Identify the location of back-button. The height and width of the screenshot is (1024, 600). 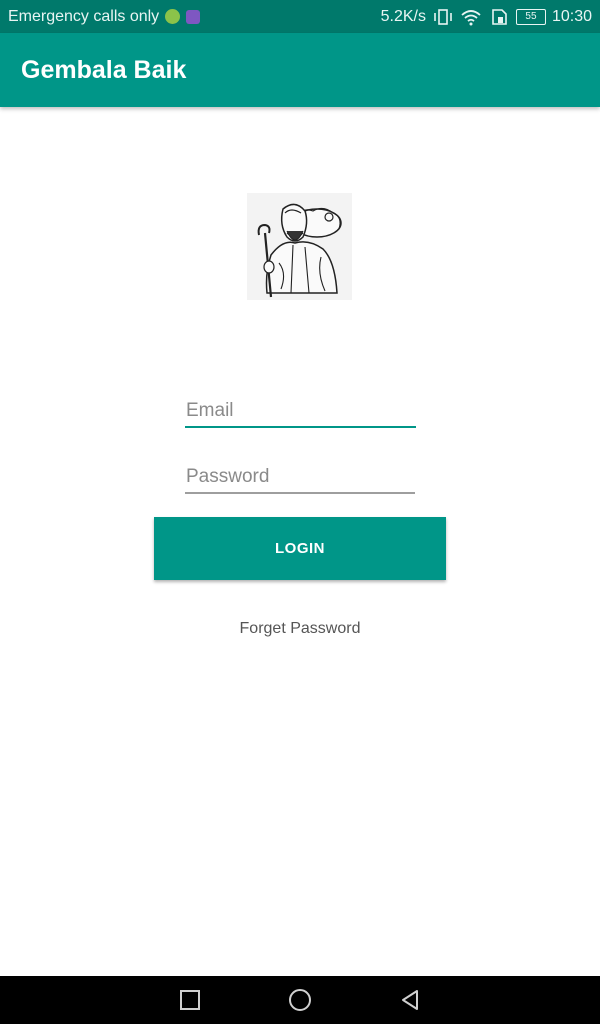
(410, 1000).